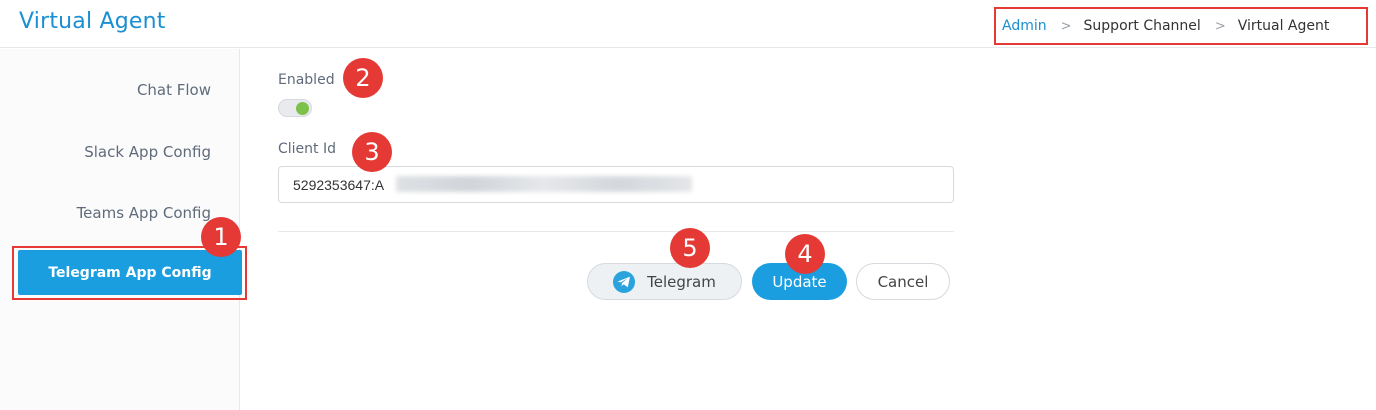  I want to click on sidebar-item-slack-app-config: Slack App Config, so click(147, 152).